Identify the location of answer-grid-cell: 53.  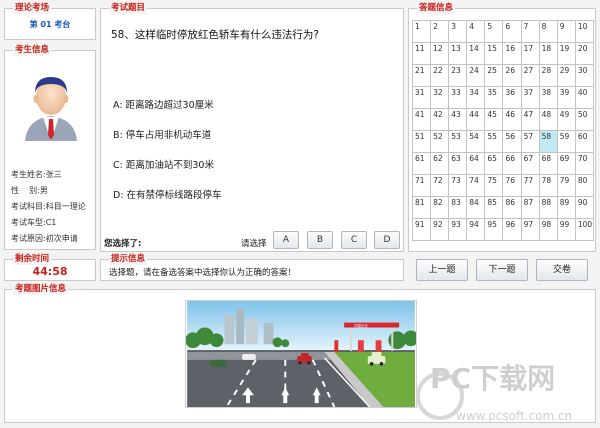
(458, 141).